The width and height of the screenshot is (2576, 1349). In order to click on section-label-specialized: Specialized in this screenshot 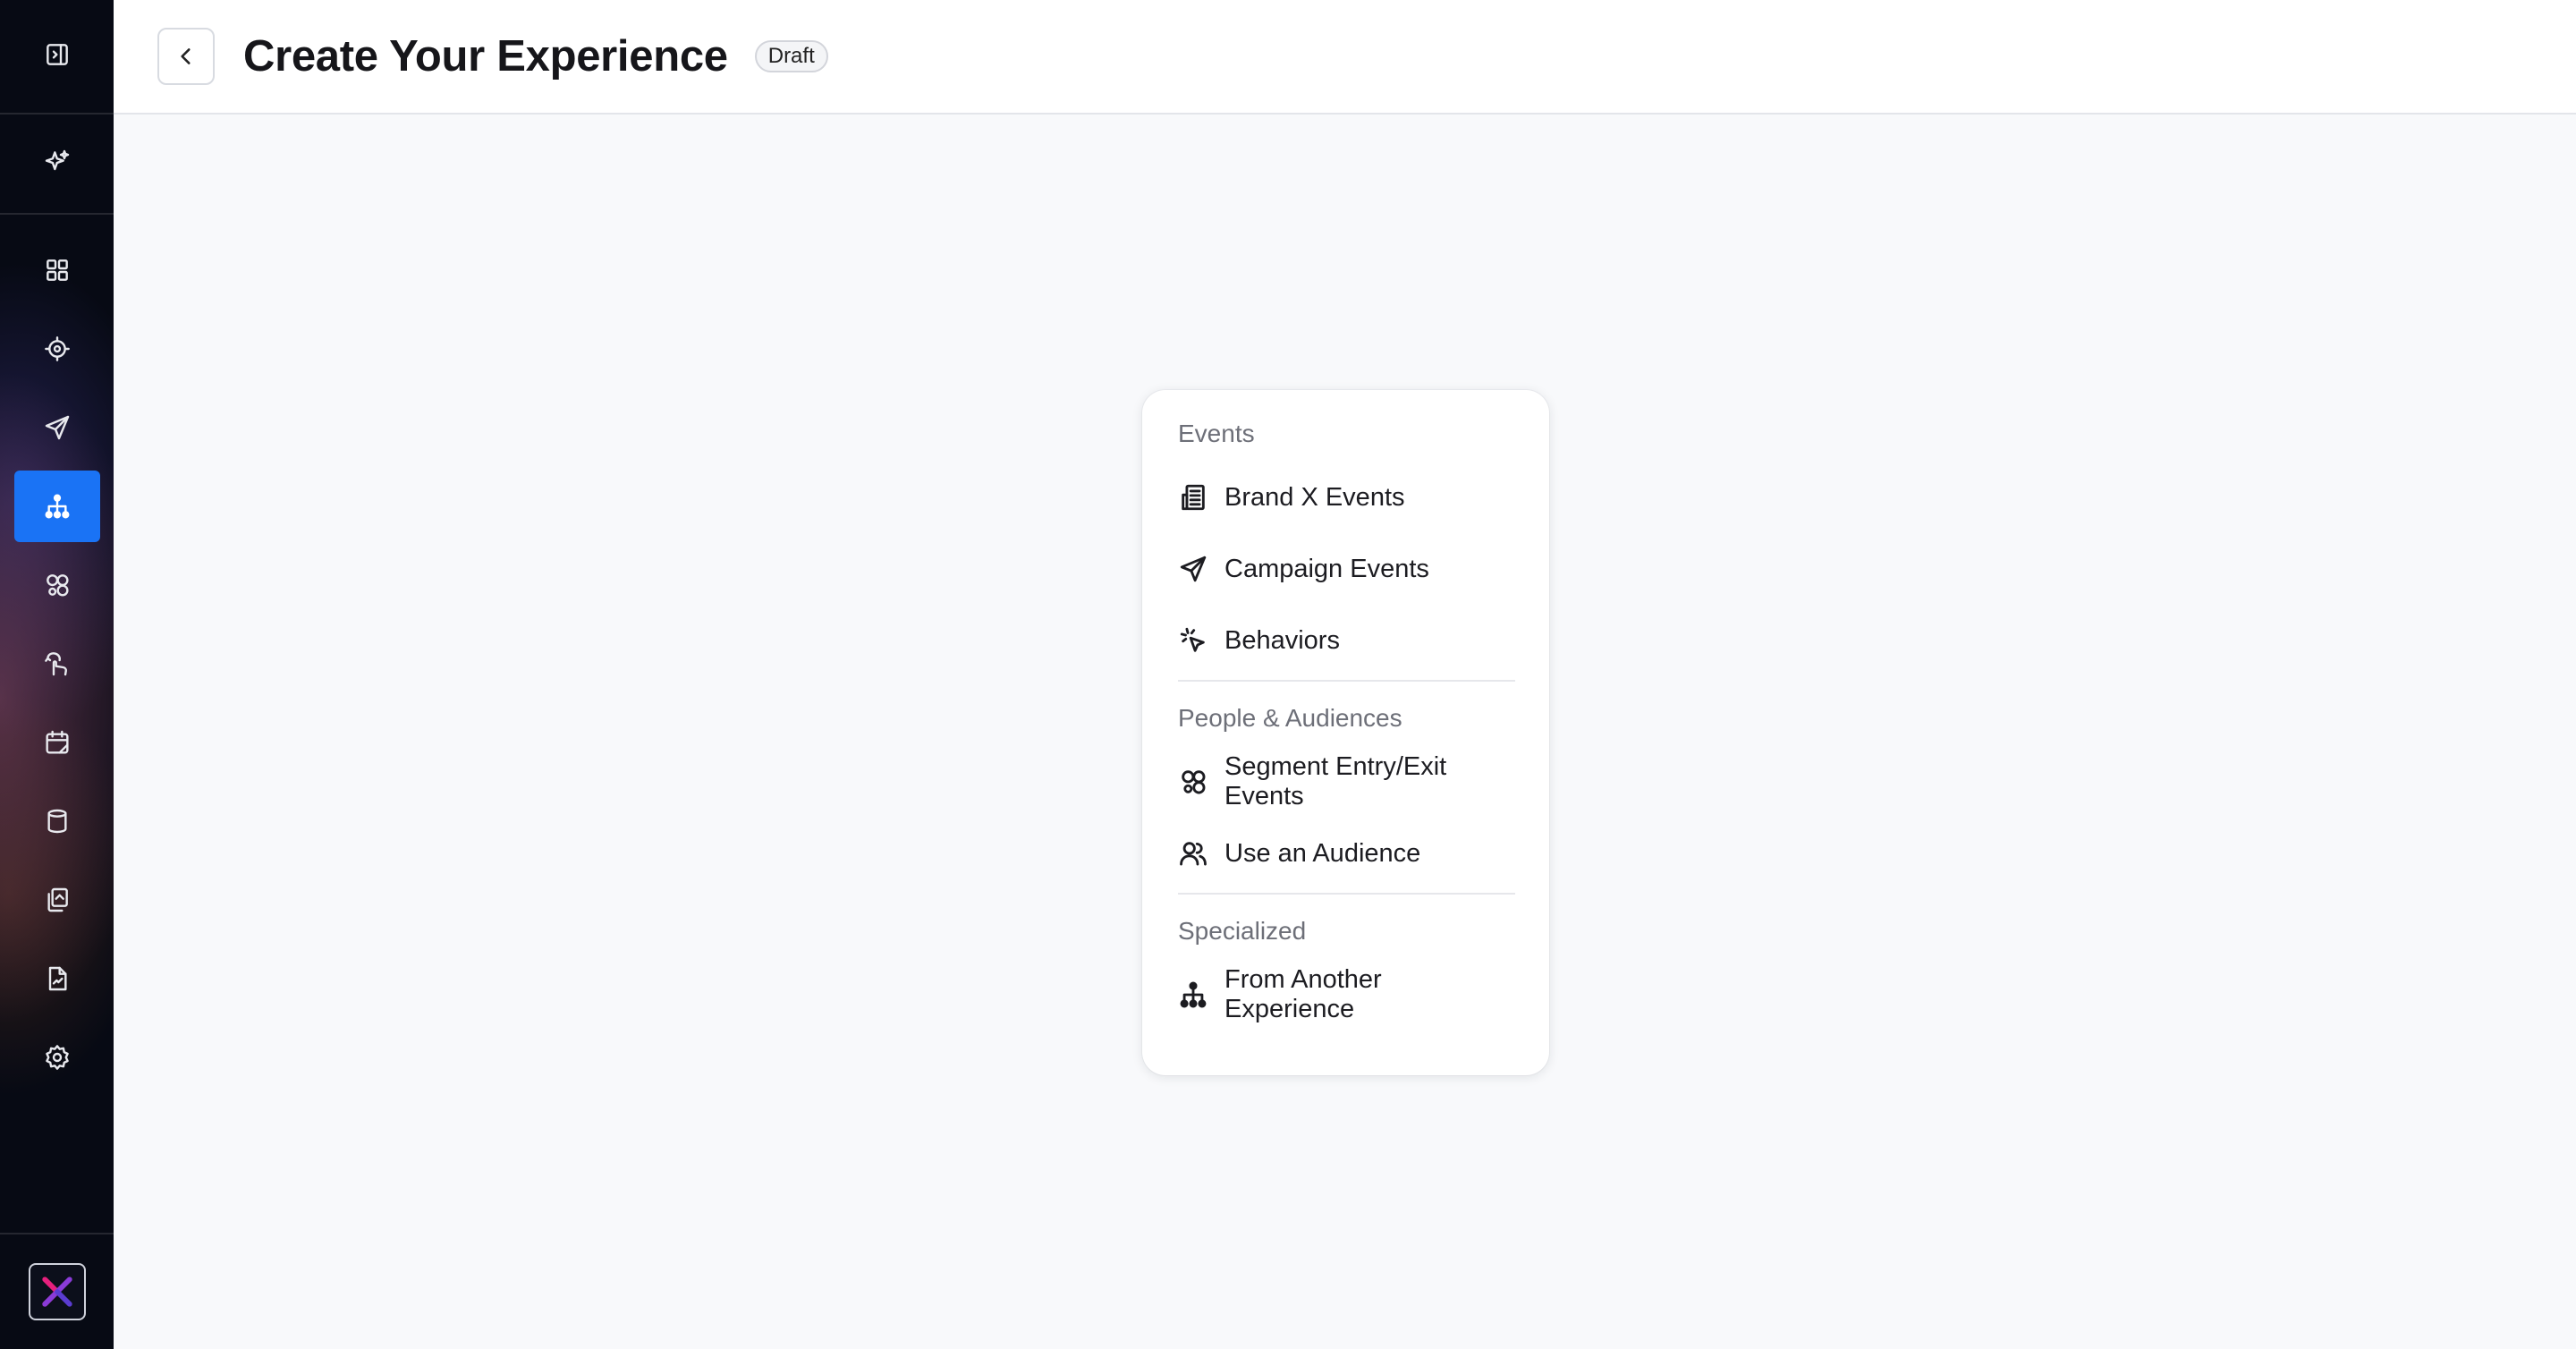, I will do `click(1242, 931)`.